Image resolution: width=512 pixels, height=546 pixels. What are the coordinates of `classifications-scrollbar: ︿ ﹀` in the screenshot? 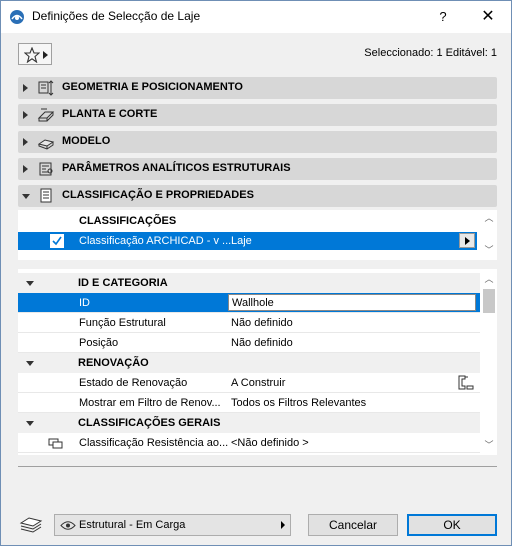 It's located at (489, 235).